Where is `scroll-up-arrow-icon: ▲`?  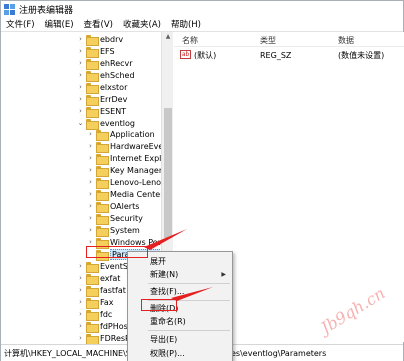
scroll-up-arrow-icon: ▲ is located at coordinates (168, 37).